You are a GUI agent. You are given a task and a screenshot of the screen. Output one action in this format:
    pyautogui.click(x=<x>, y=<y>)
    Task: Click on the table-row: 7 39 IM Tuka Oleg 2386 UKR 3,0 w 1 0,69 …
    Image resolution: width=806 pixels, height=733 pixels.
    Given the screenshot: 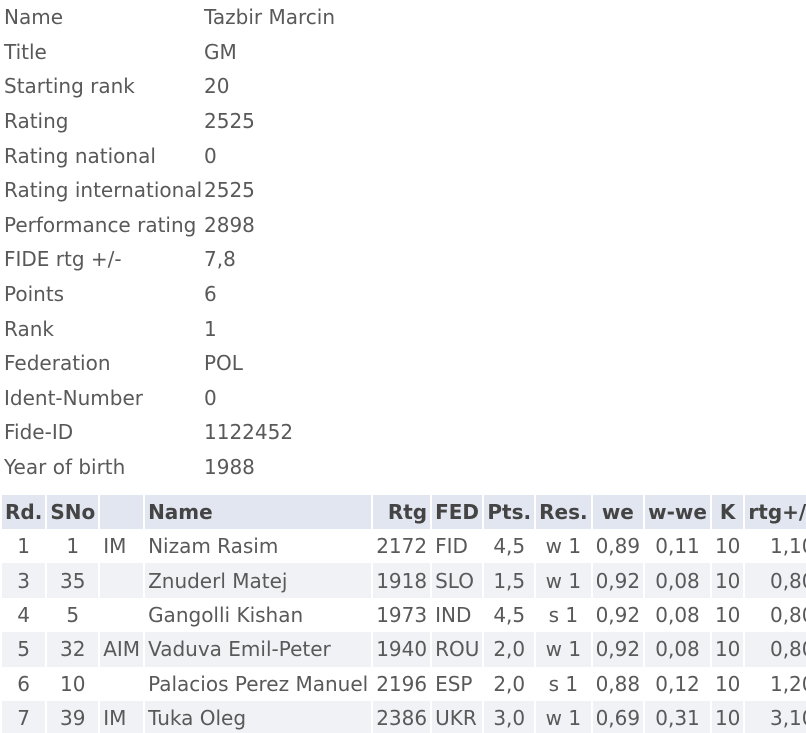 What is the action you would take?
    pyautogui.click(x=404, y=716)
    